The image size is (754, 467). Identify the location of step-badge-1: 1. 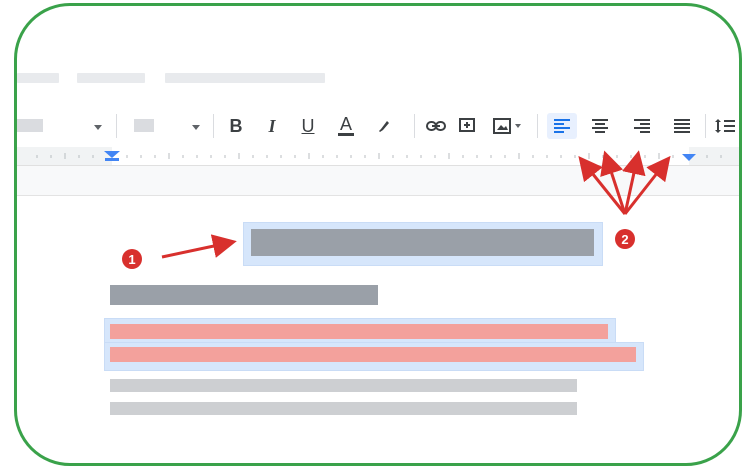
(132, 259).